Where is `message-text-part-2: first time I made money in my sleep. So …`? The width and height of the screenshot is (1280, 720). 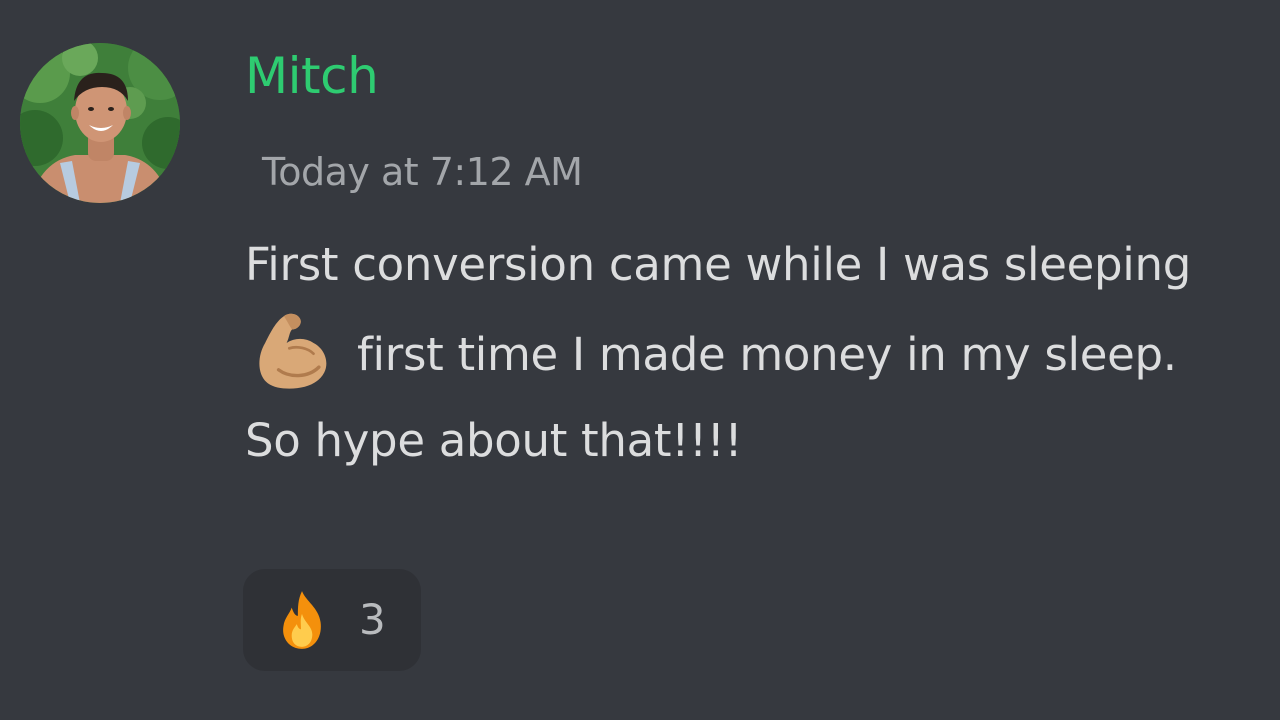
message-text-part-2: first time I made money in my sleep. So … is located at coordinates (711, 397).